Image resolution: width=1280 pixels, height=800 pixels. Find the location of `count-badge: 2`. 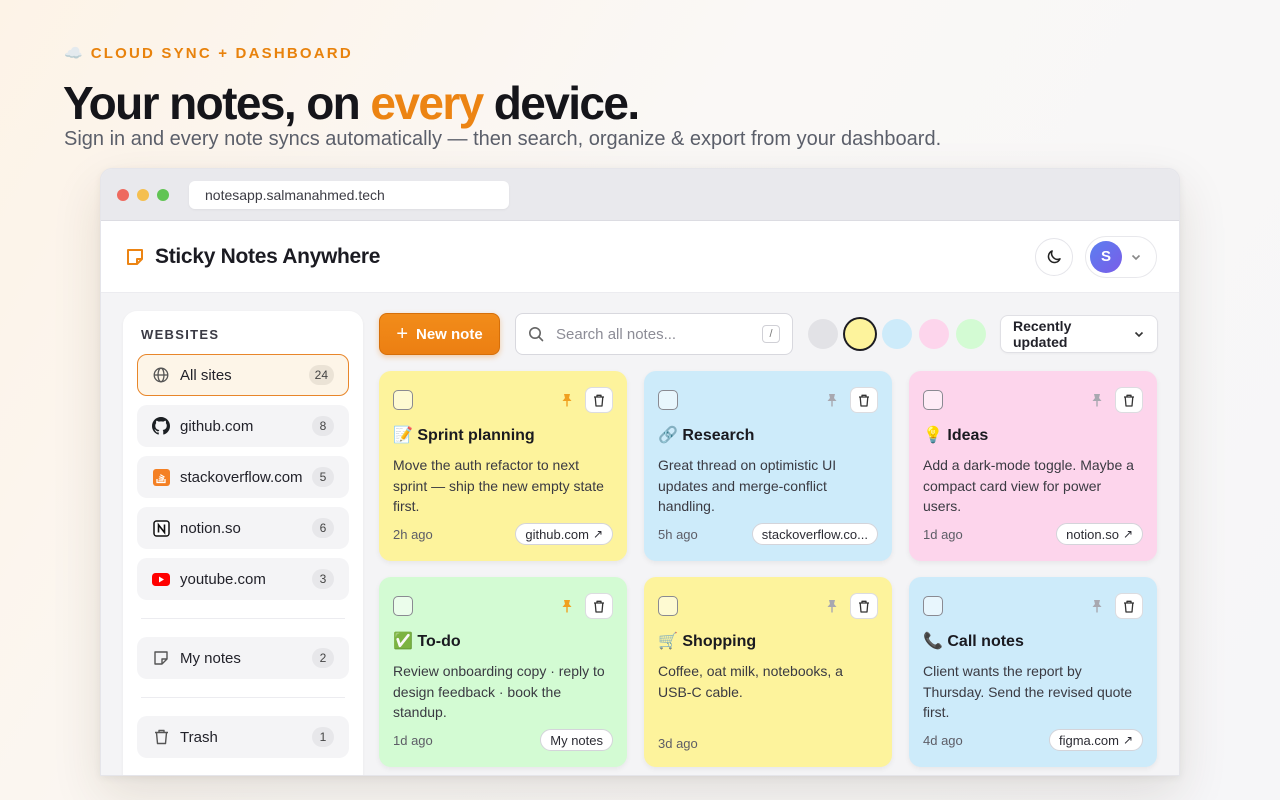

count-badge: 2 is located at coordinates (323, 658).